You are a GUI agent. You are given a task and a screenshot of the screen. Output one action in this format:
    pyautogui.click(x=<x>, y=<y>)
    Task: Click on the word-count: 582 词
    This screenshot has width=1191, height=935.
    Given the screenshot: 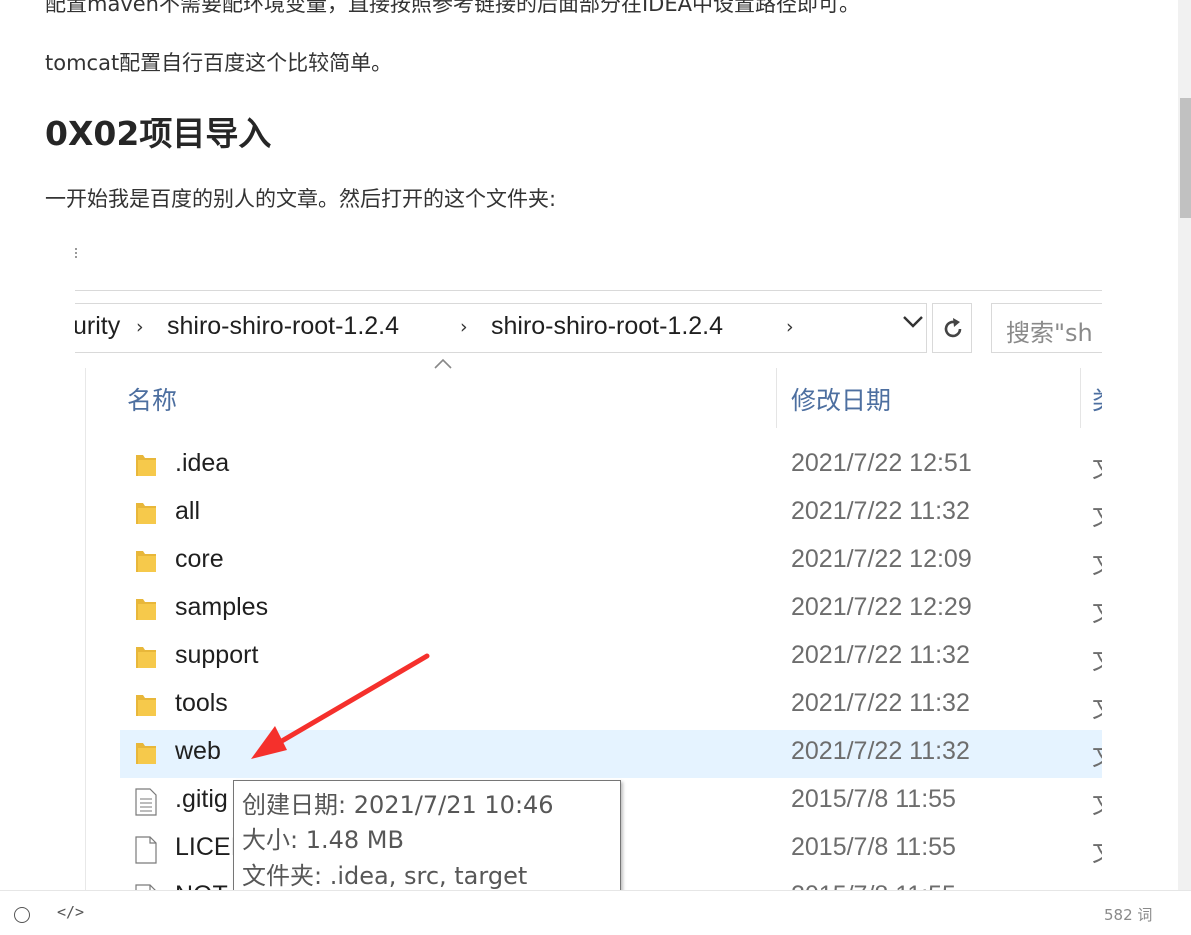 What is the action you would take?
    pyautogui.click(x=1128, y=915)
    